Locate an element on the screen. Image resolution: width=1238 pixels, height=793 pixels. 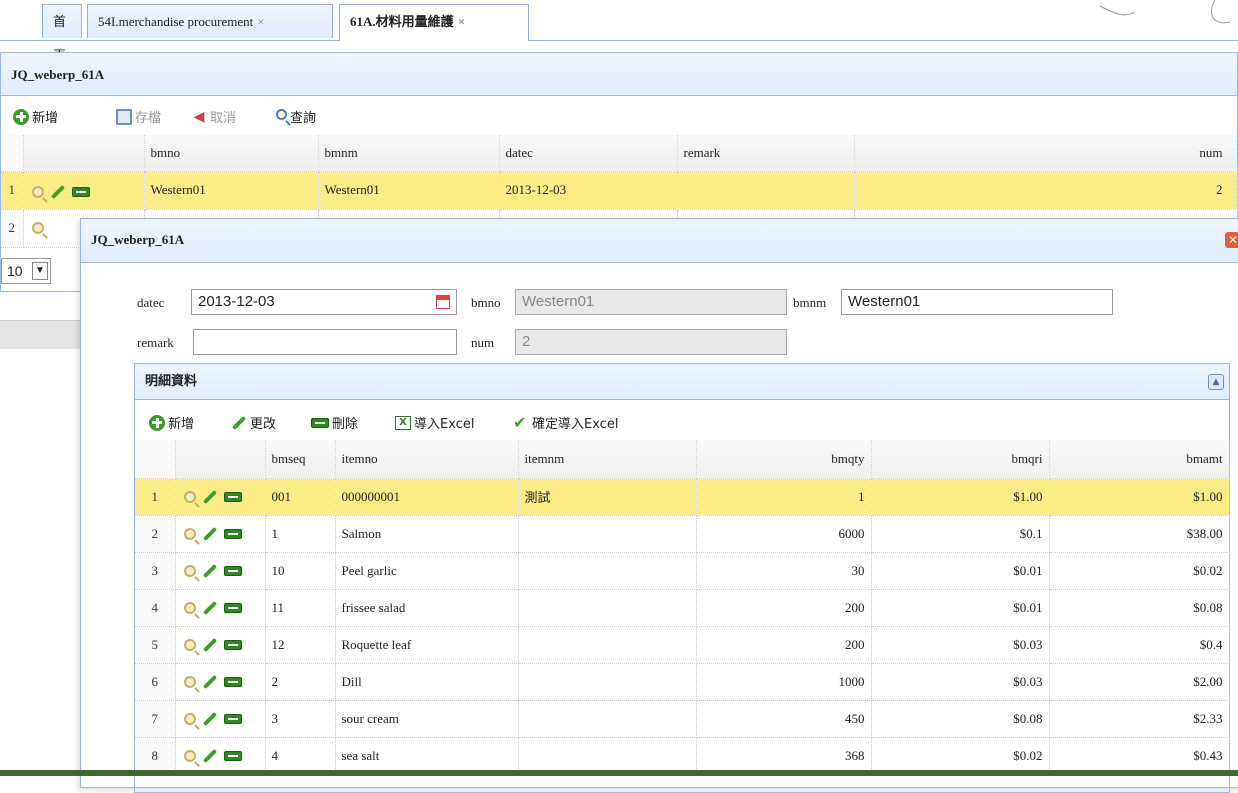
table-row: 6 2 Dill 1000 $0.03 $2.00 is located at coordinates (682, 682).